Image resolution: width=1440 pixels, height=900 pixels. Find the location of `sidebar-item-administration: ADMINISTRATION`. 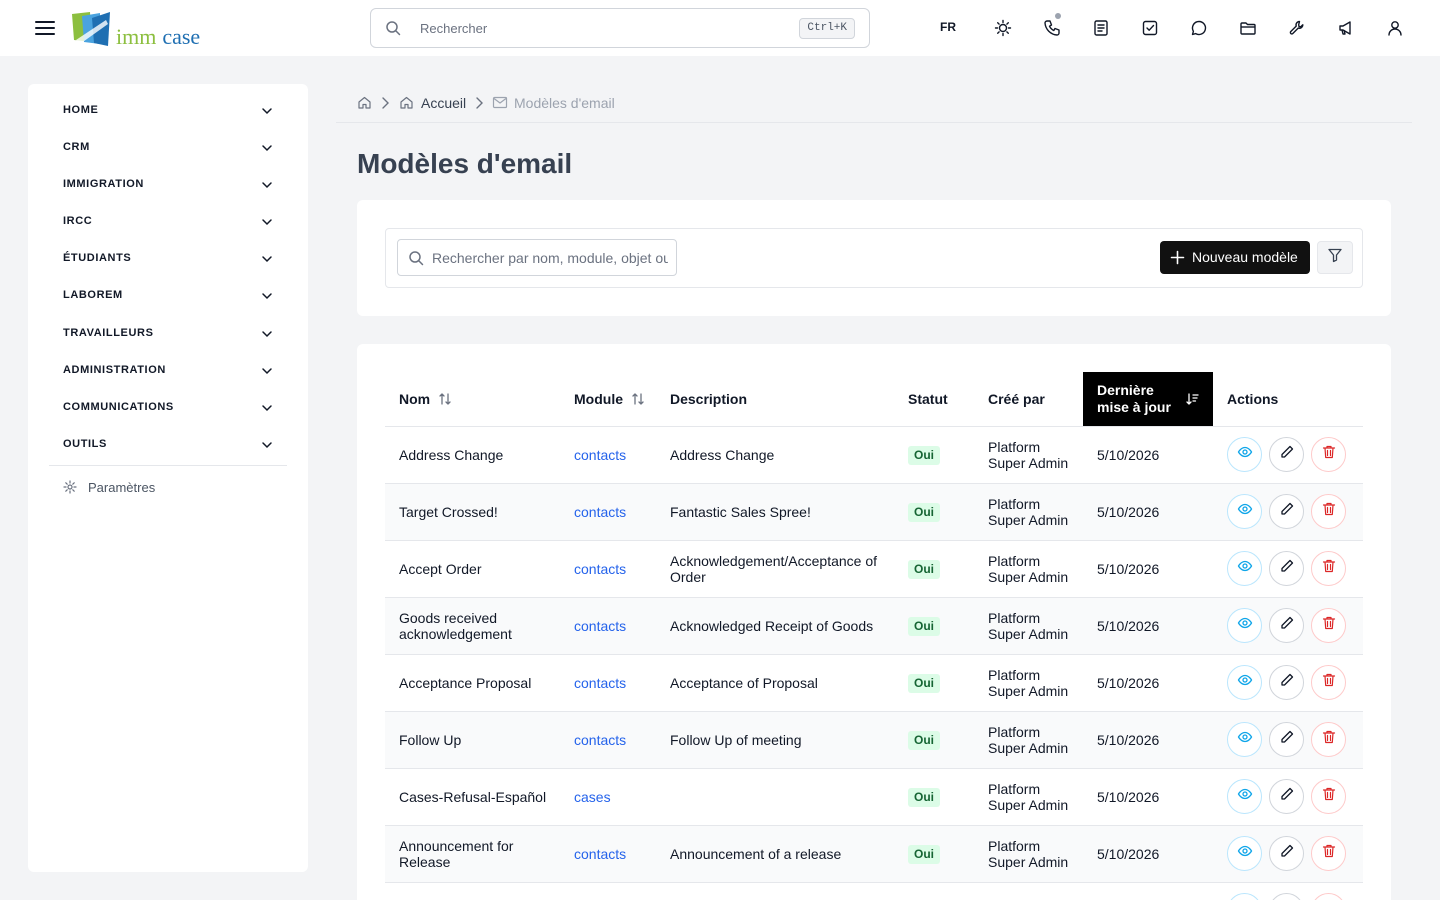

sidebar-item-administration: ADMINISTRATION is located at coordinates (168, 370).